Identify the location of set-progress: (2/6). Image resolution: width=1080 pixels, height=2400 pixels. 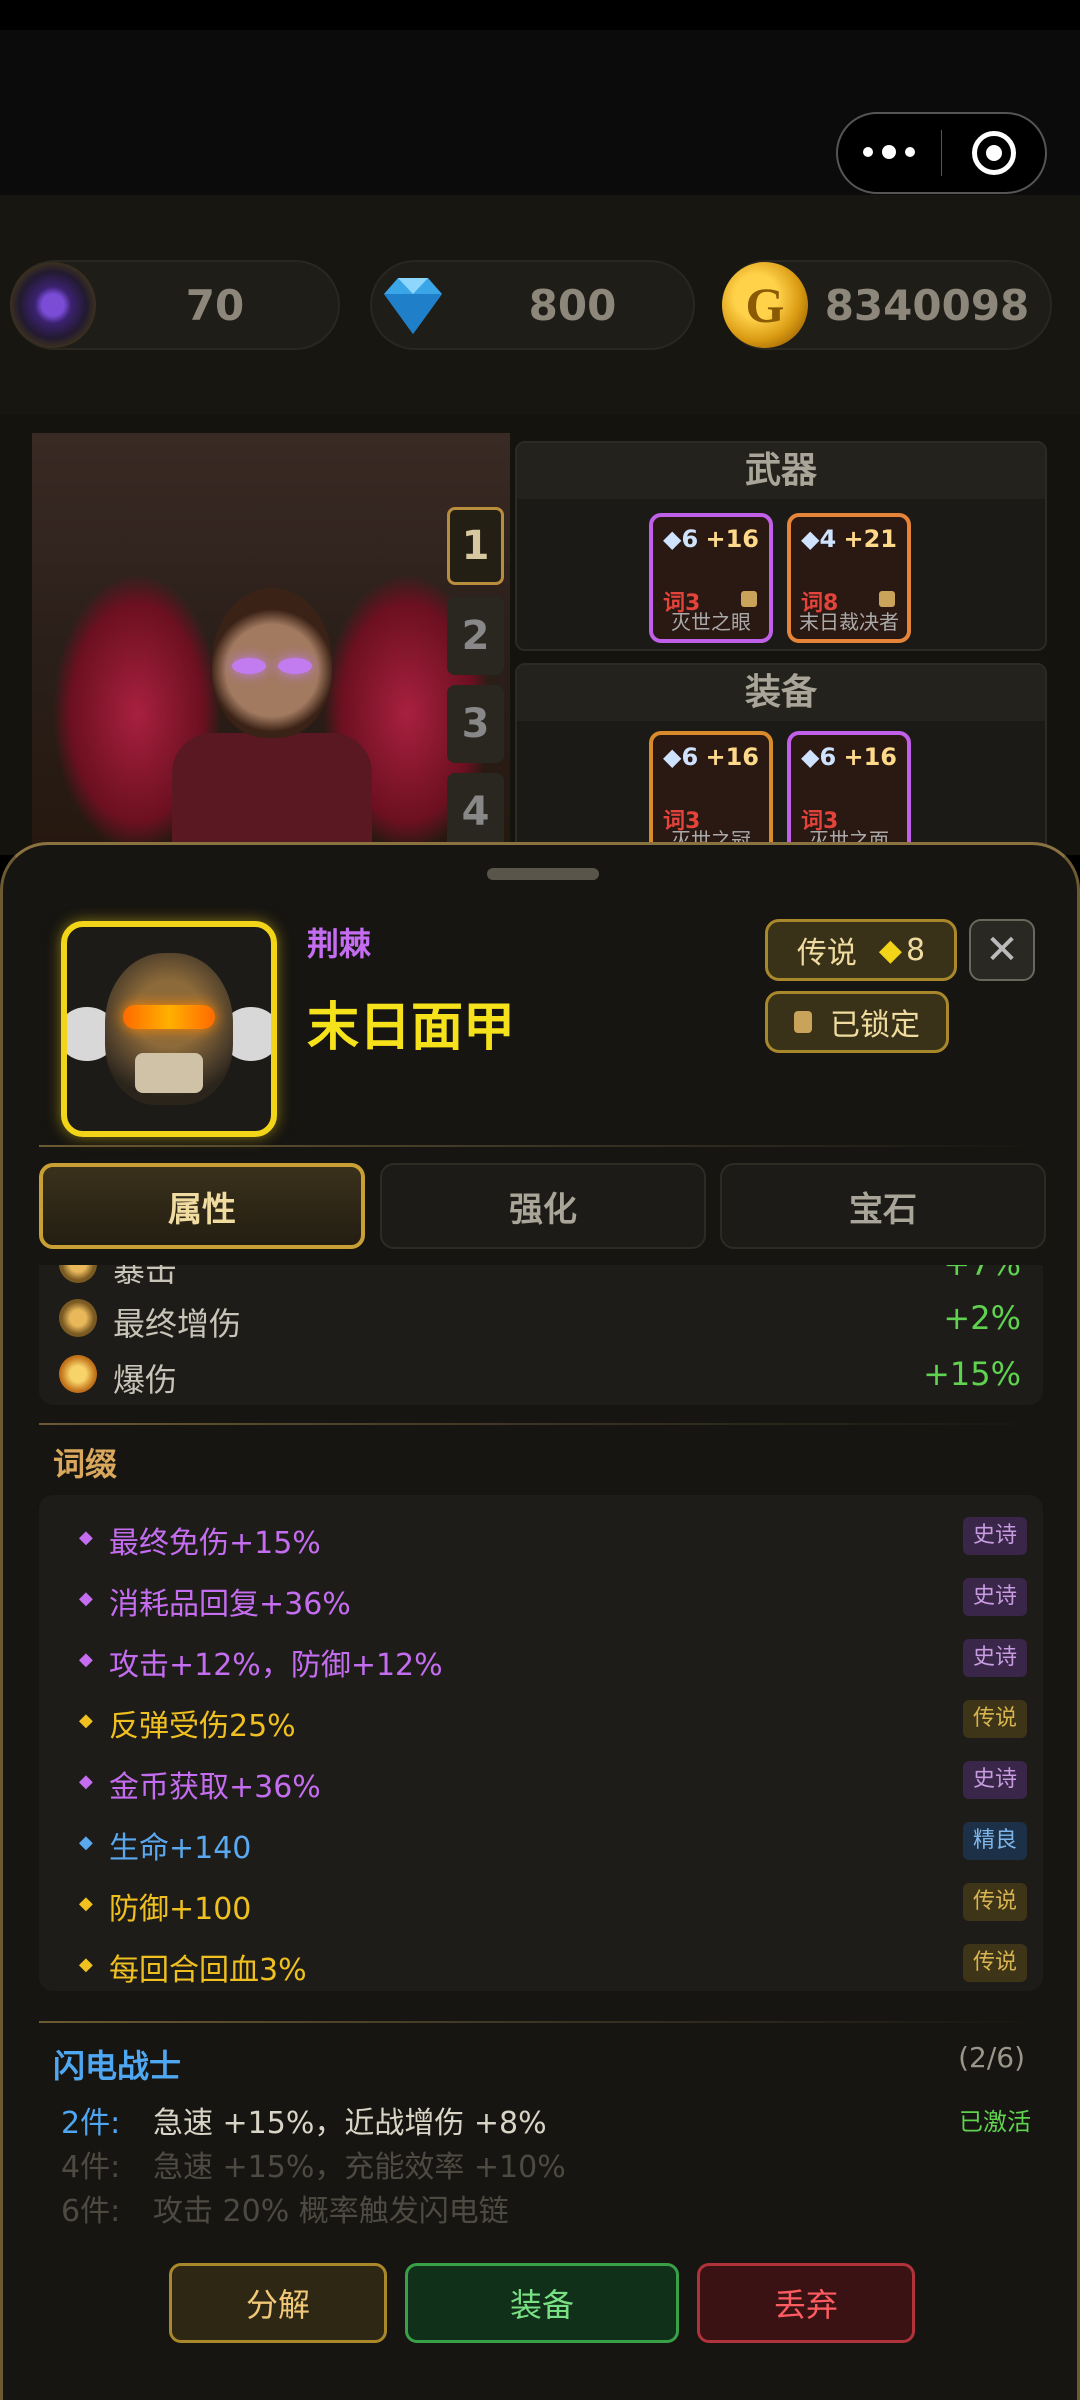
(991, 2057).